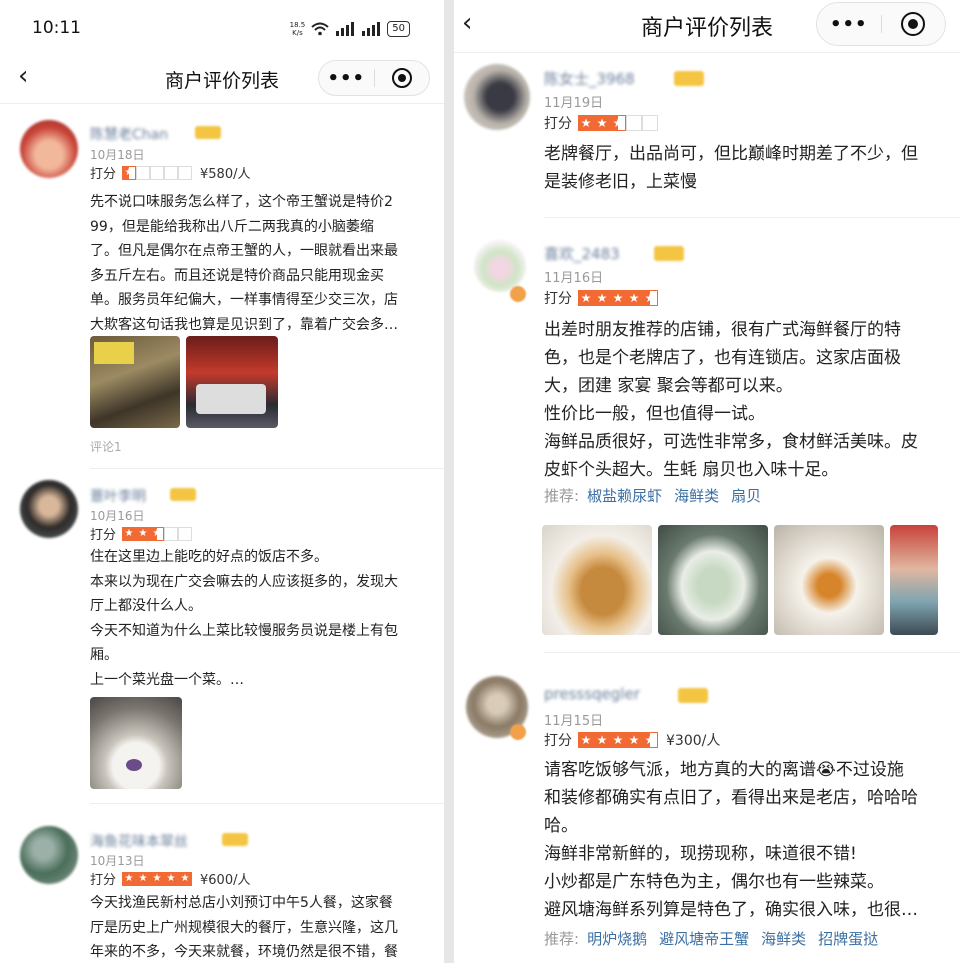  I want to click on recommended-dish-tag: 明炉烧鹅, so click(617, 938).